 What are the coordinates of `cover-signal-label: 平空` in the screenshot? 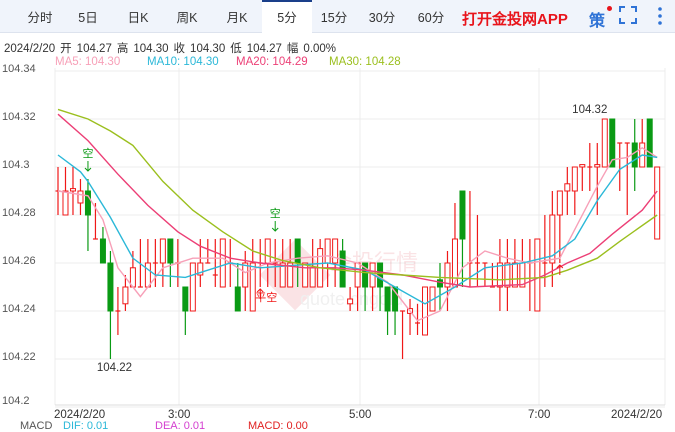 It's located at (266, 297).